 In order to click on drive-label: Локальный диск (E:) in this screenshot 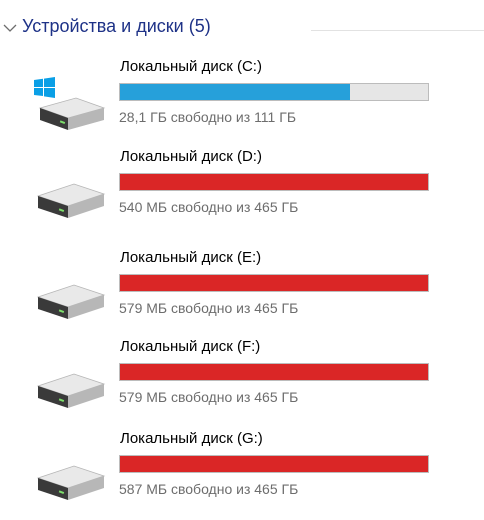, I will do `click(191, 257)`.